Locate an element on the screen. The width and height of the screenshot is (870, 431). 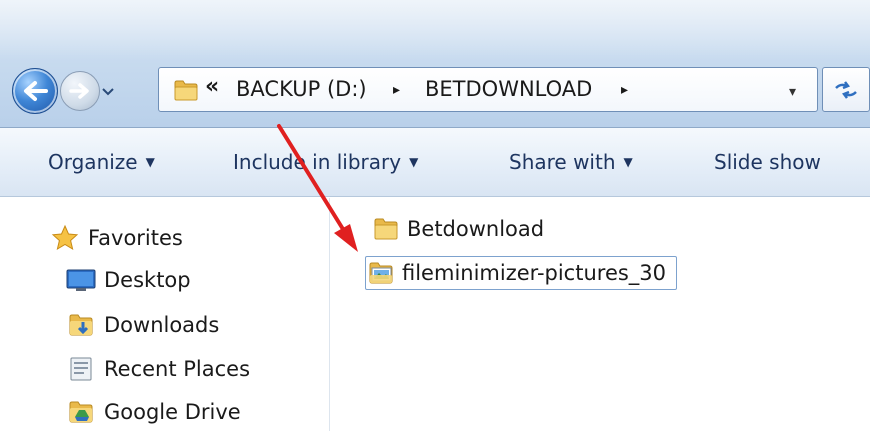
breadcrumb-betdownload: BETDOWNLOAD is located at coordinates (508, 89).